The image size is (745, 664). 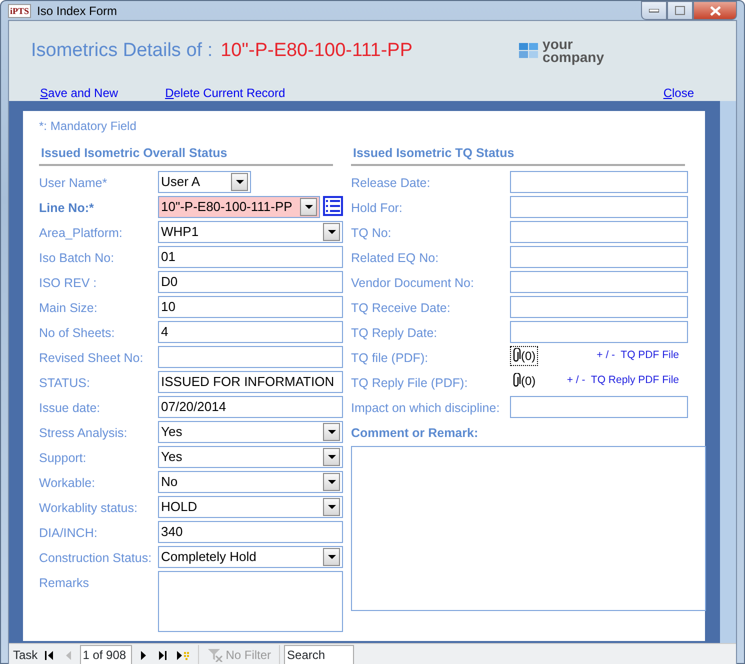 I want to click on field-label: ISO REV :, so click(x=68, y=283).